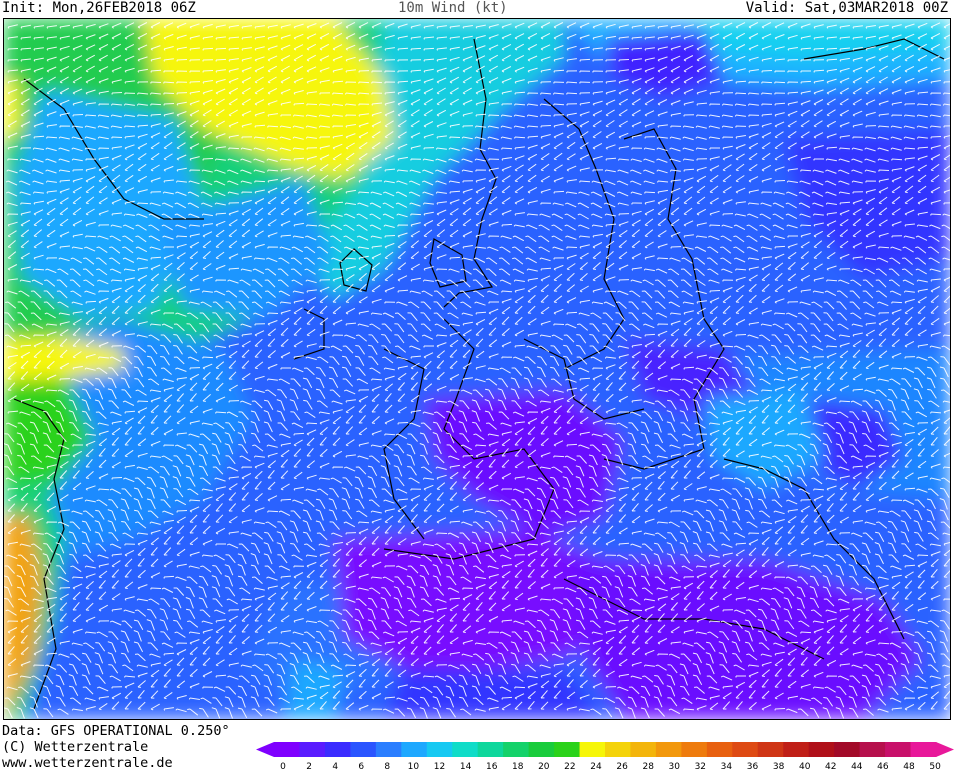 The height and width of the screenshot is (774, 956). Describe the element at coordinates (727, 766) in the screenshot. I see `legend-tick-label: 34` at that location.